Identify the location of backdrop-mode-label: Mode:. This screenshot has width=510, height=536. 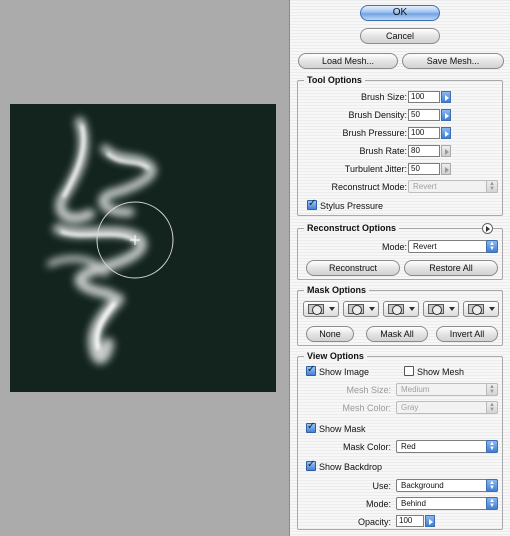
(378, 504).